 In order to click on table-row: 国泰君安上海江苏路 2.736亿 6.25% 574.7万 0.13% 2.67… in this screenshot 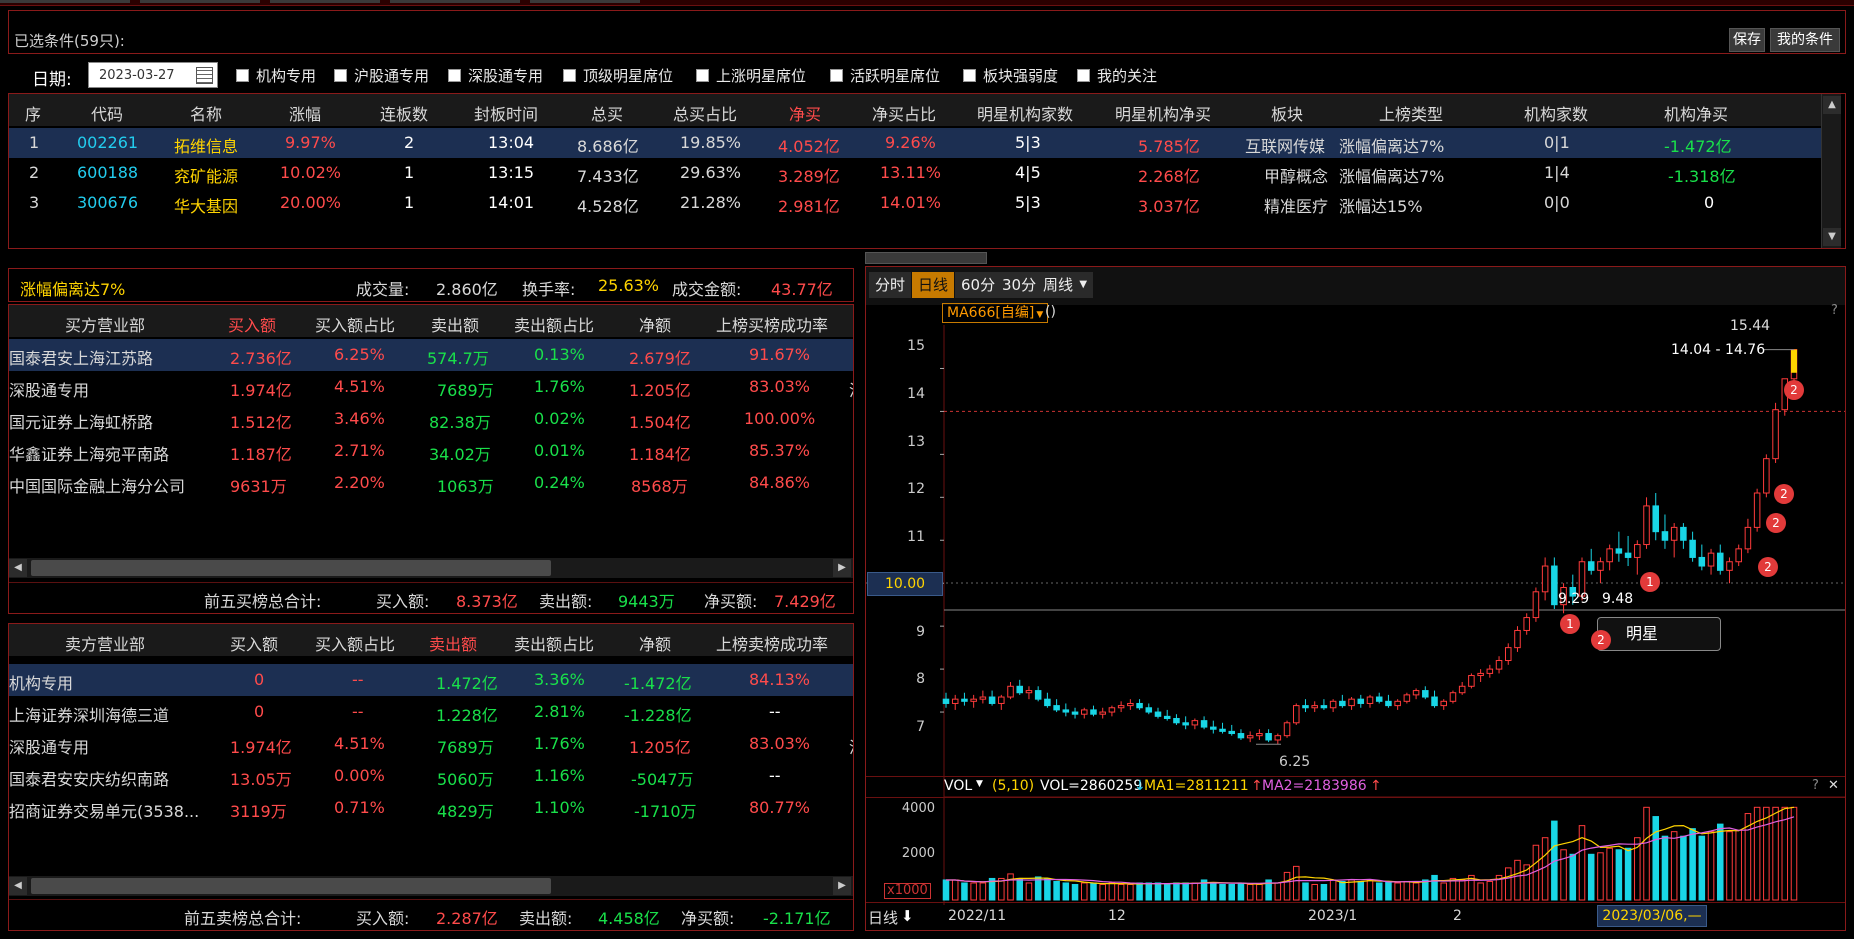, I will do `click(431, 355)`.